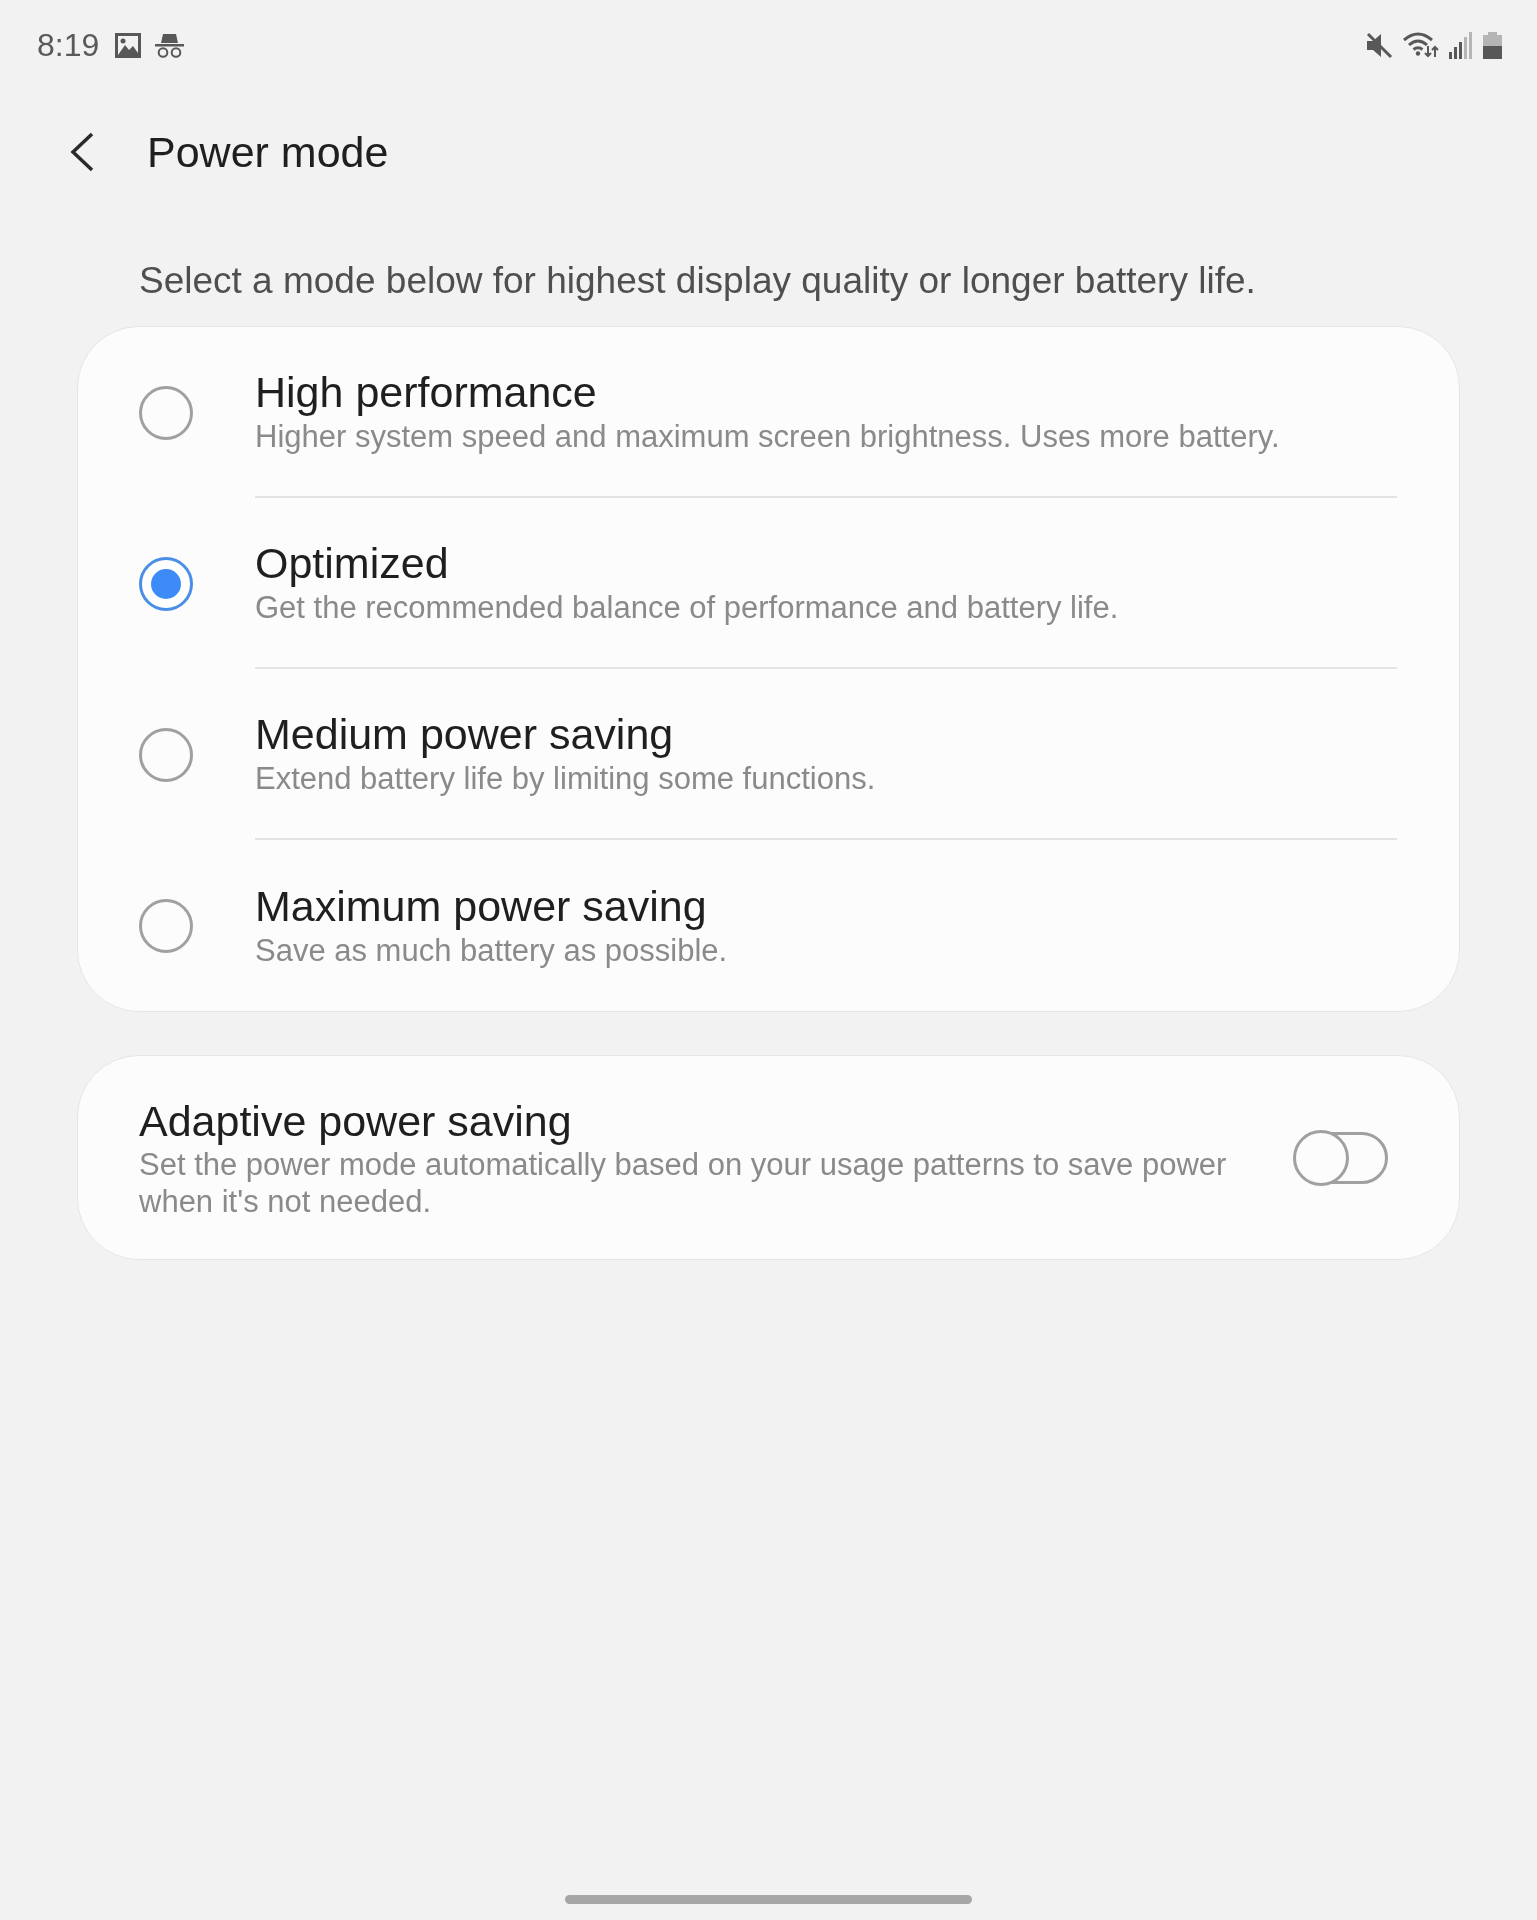  Describe the element at coordinates (426, 391) in the screenshot. I see `mode-title: High performance` at that location.